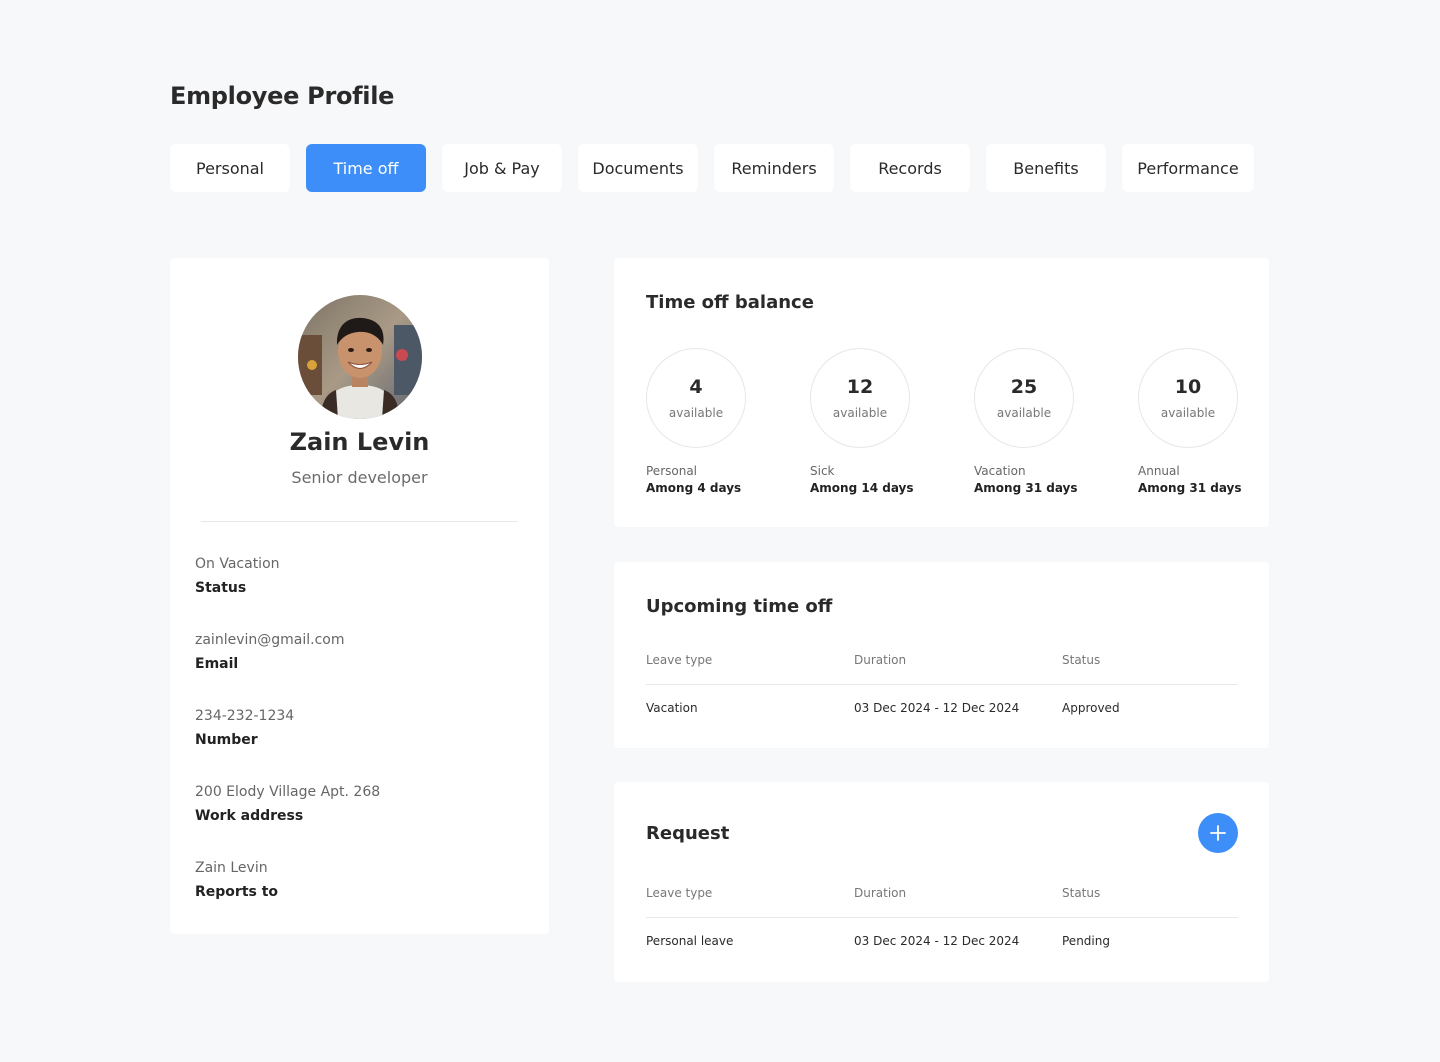 Image resolution: width=1440 pixels, height=1062 pixels. Describe the element at coordinates (1091, 708) in the screenshot. I see `cell-status: Approved` at that location.